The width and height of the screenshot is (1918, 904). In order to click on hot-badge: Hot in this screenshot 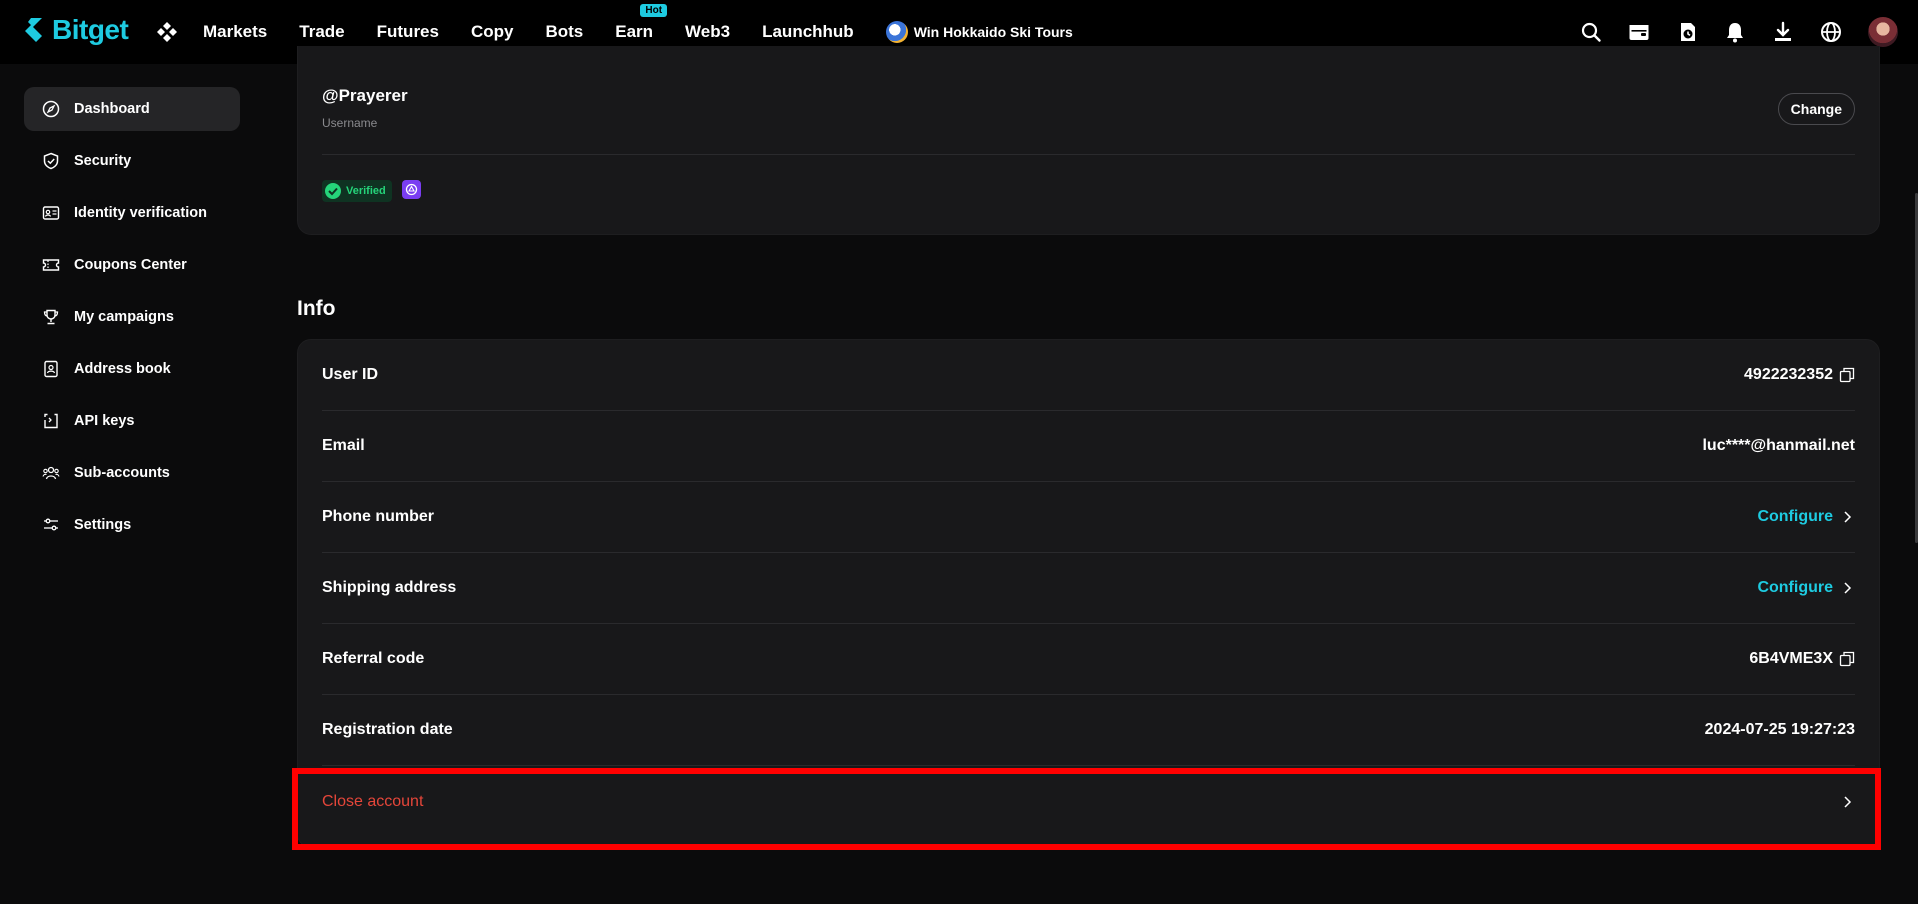, I will do `click(654, 10)`.